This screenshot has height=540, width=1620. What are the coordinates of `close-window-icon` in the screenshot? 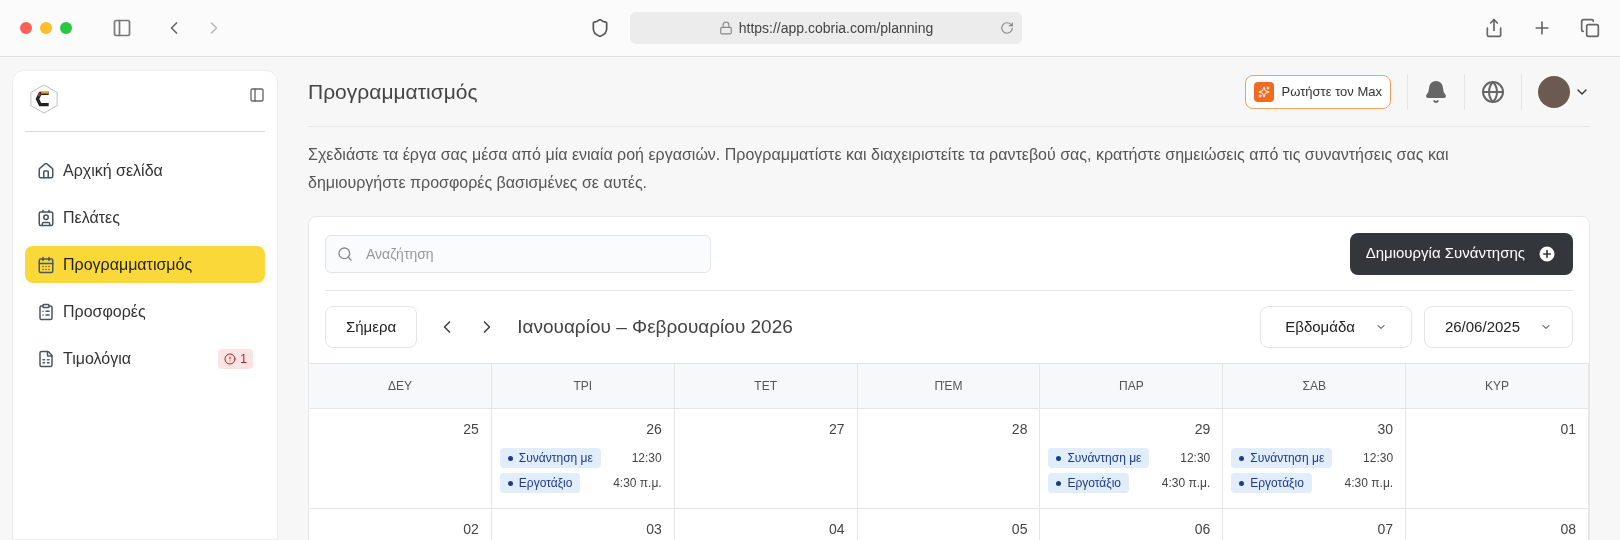 It's located at (26, 28).